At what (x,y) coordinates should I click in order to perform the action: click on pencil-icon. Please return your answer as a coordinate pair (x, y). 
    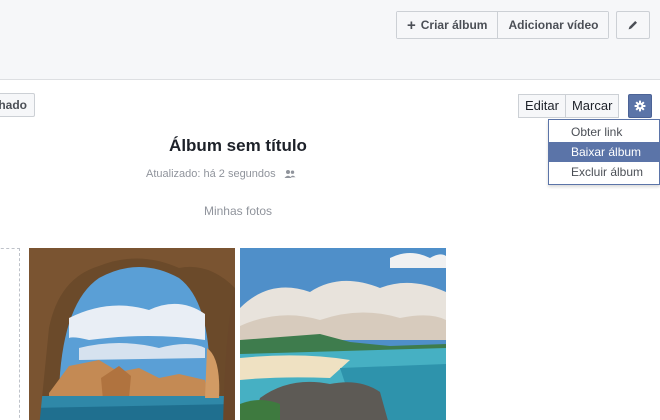
    Looking at the image, I should click on (632, 25).